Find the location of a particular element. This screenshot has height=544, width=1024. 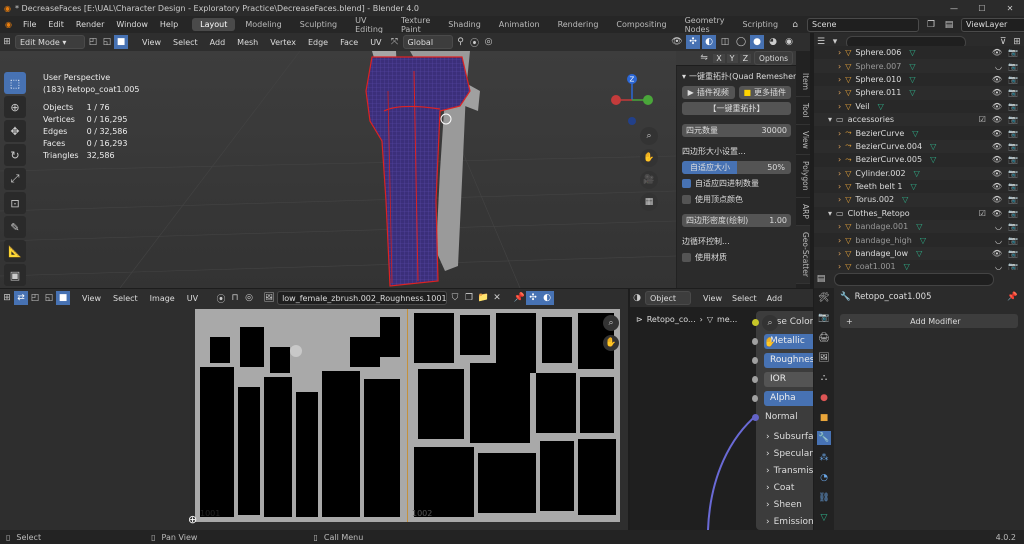

node-subpanel: › Coat is located at coordinates (784, 487).